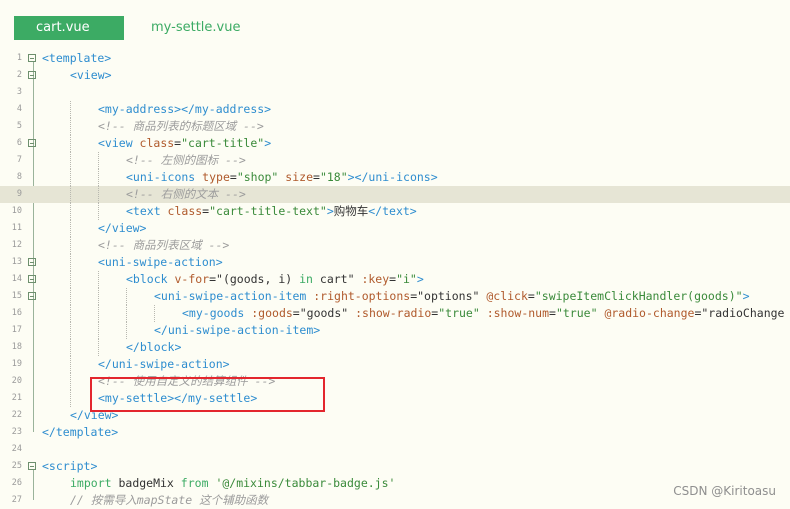 Image resolution: width=790 pixels, height=509 pixels. What do you see at coordinates (16, 245) in the screenshot?
I see `line-number: 12` at bounding box center [16, 245].